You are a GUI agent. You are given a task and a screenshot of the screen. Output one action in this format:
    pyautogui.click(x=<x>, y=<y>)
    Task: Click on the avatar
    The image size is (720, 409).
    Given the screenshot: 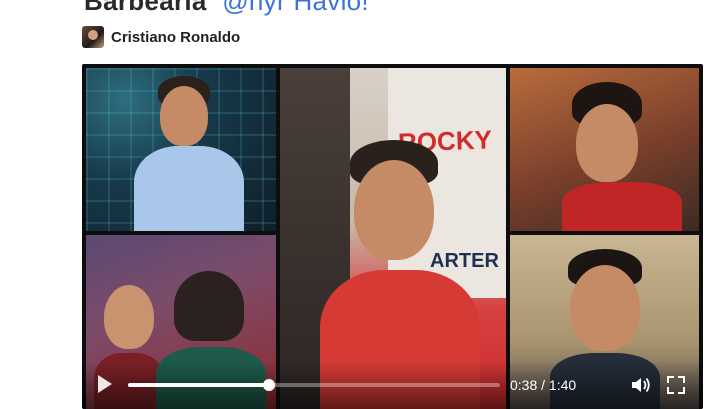 What is the action you would take?
    pyautogui.click(x=93, y=37)
    